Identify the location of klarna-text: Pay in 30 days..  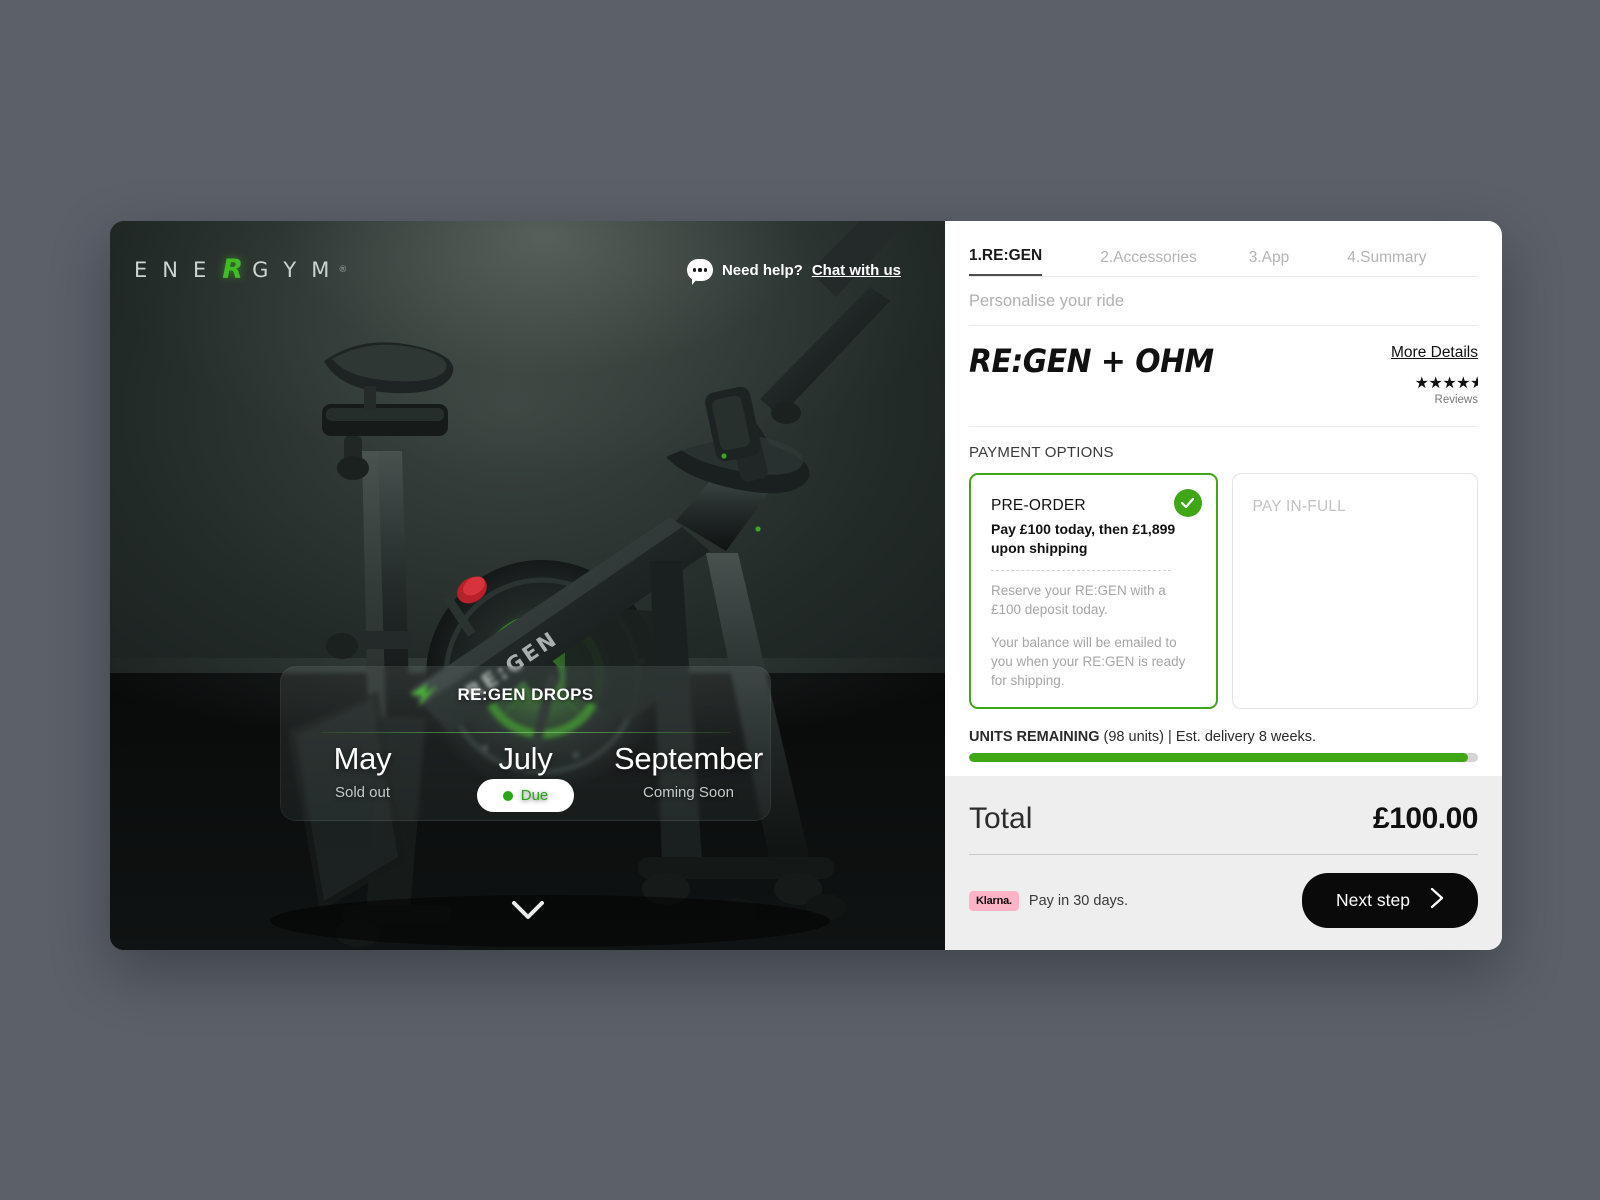
(1078, 900).